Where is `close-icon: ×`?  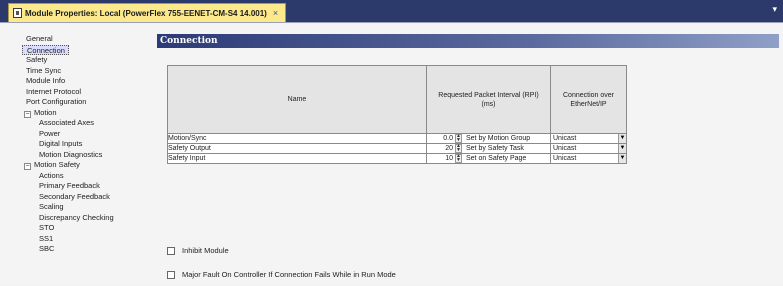 close-icon: × is located at coordinates (275, 13).